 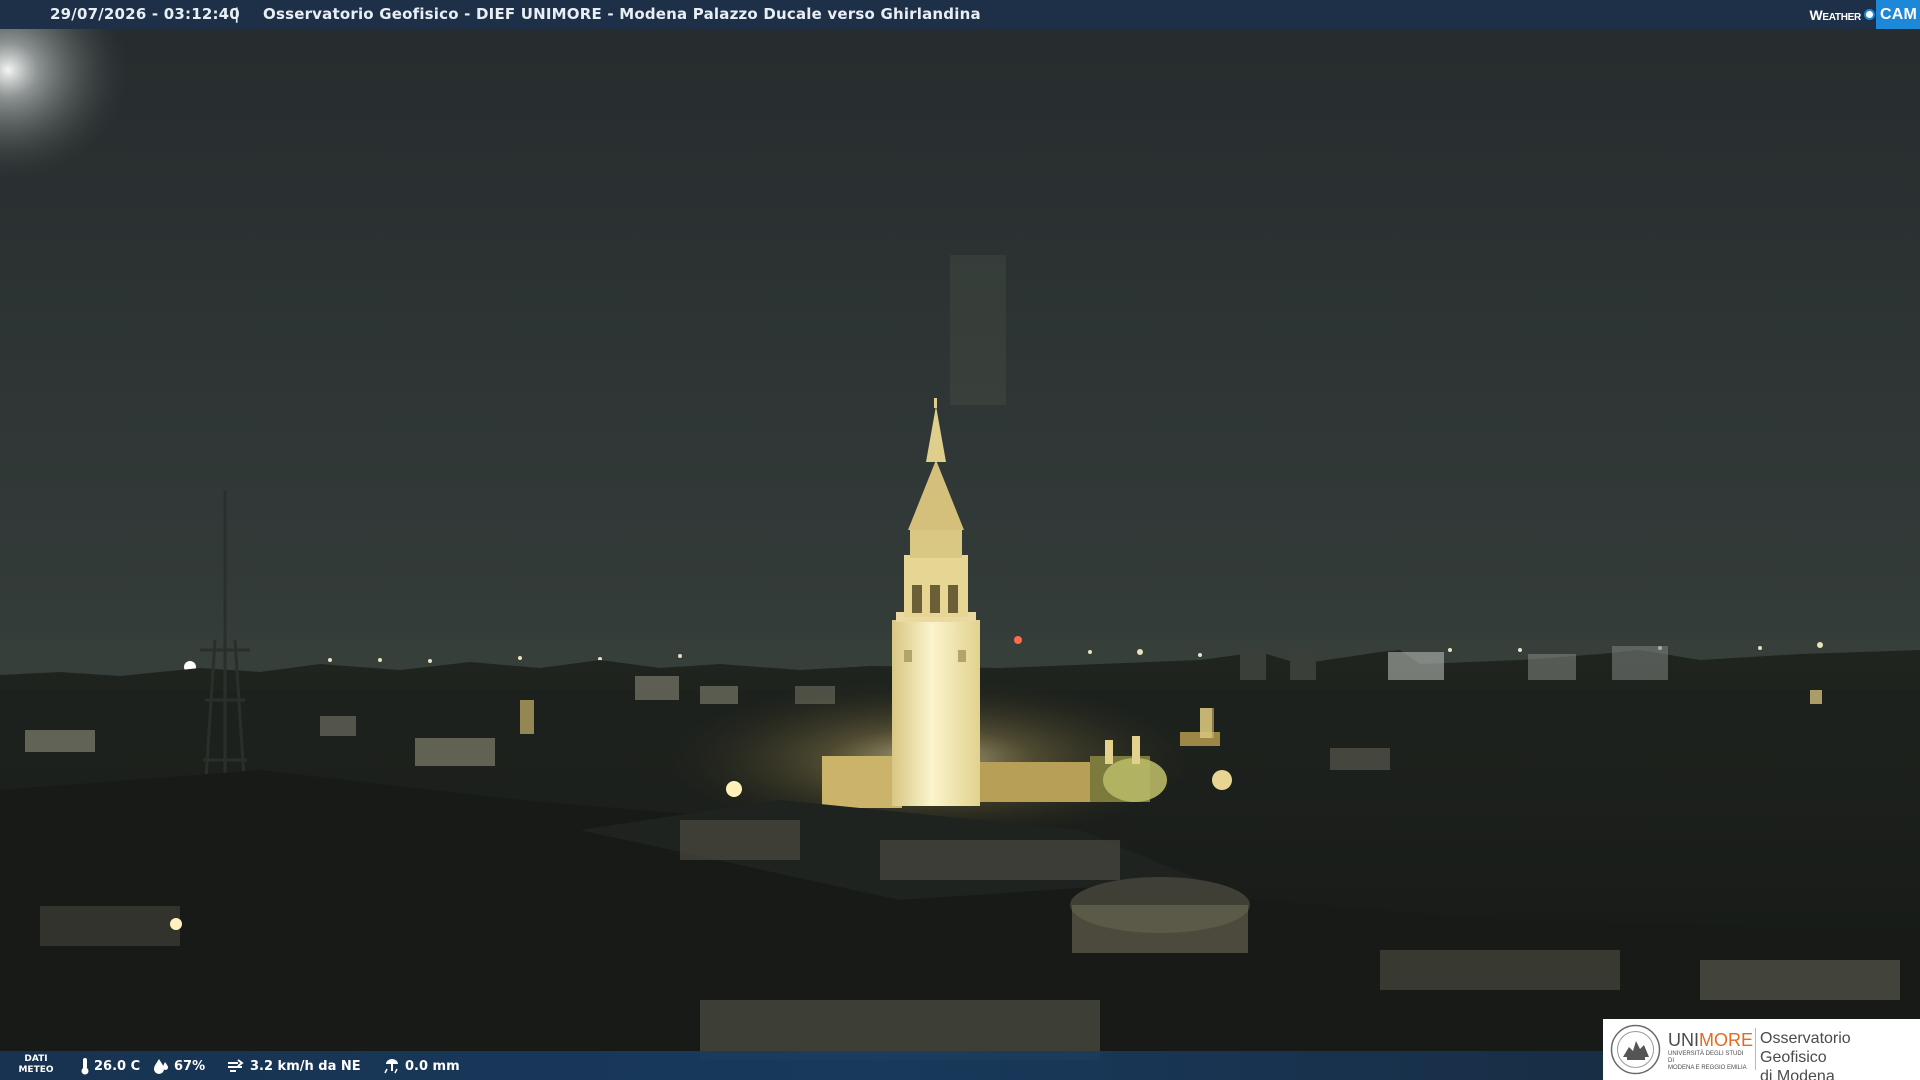 I want to click on rain-reading: 0.0 mm, so click(x=421, y=1066).